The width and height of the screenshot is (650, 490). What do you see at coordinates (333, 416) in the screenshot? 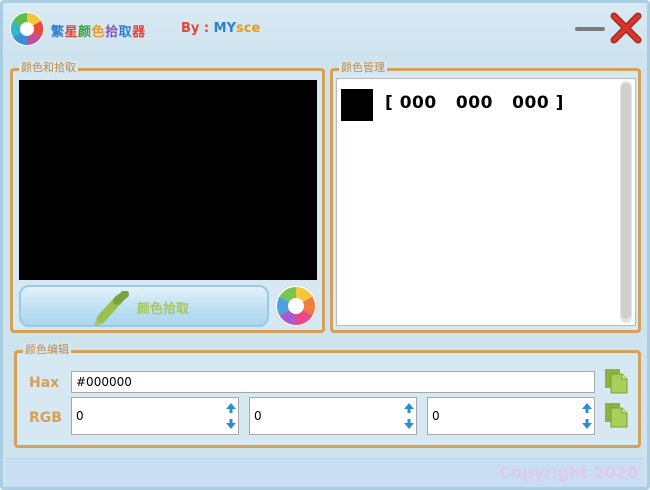
I see `green-stepper: 0` at bounding box center [333, 416].